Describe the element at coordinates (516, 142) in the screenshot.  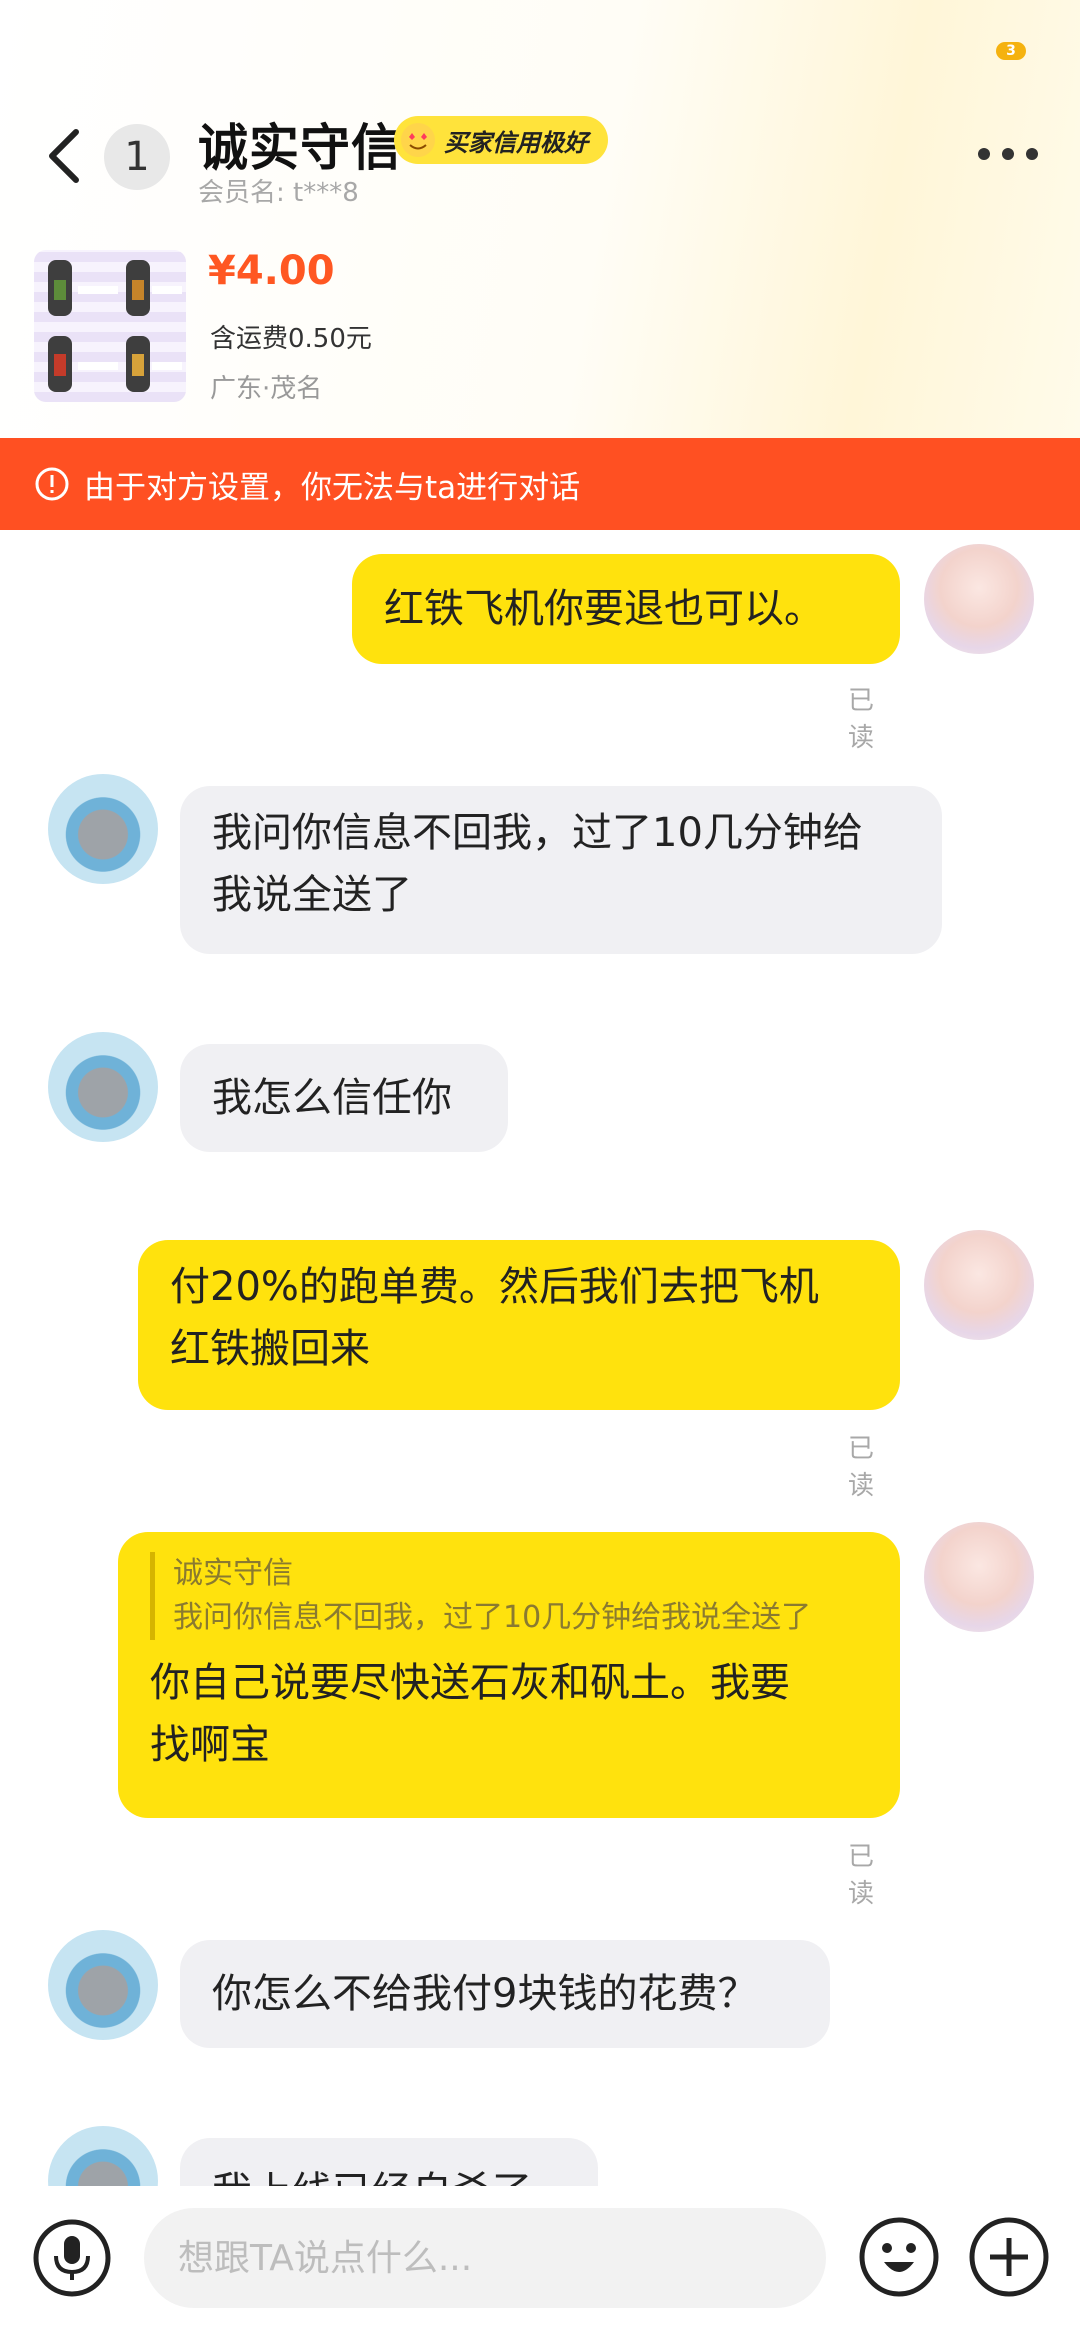
I see `credit-badge-label: 买家信用极好` at that location.